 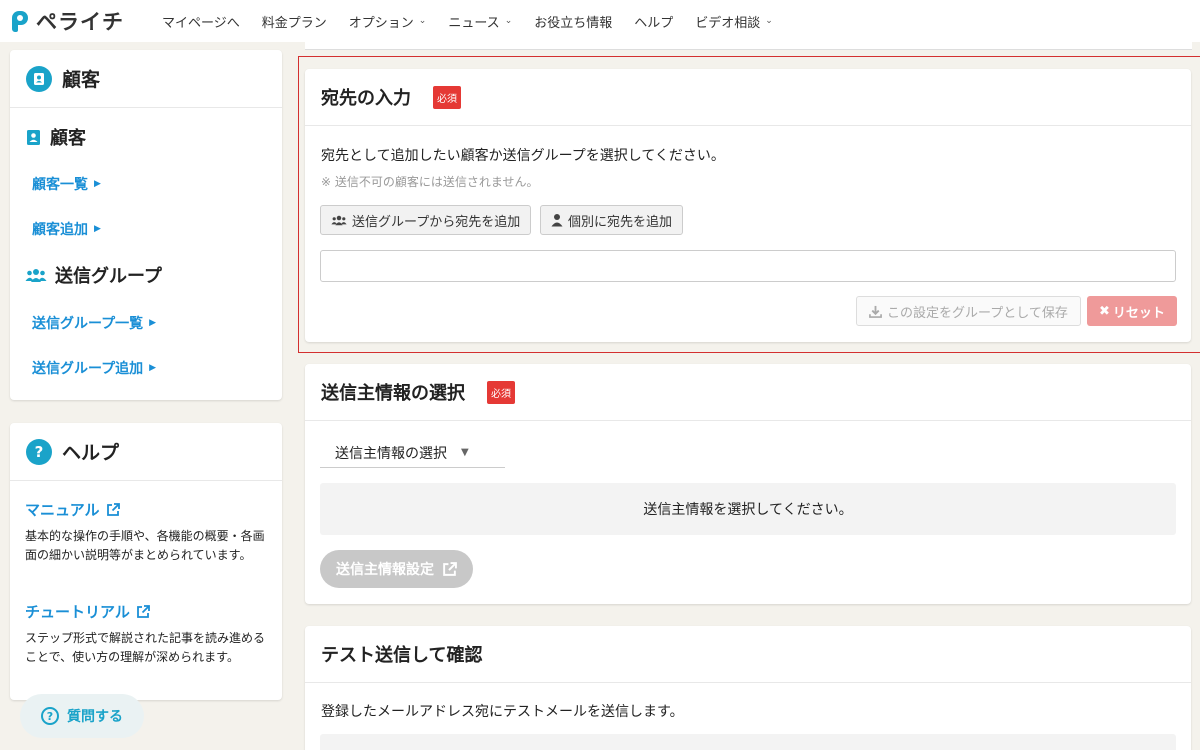 What do you see at coordinates (39, 78) in the screenshot?
I see `address-book-icon` at bounding box center [39, 78].